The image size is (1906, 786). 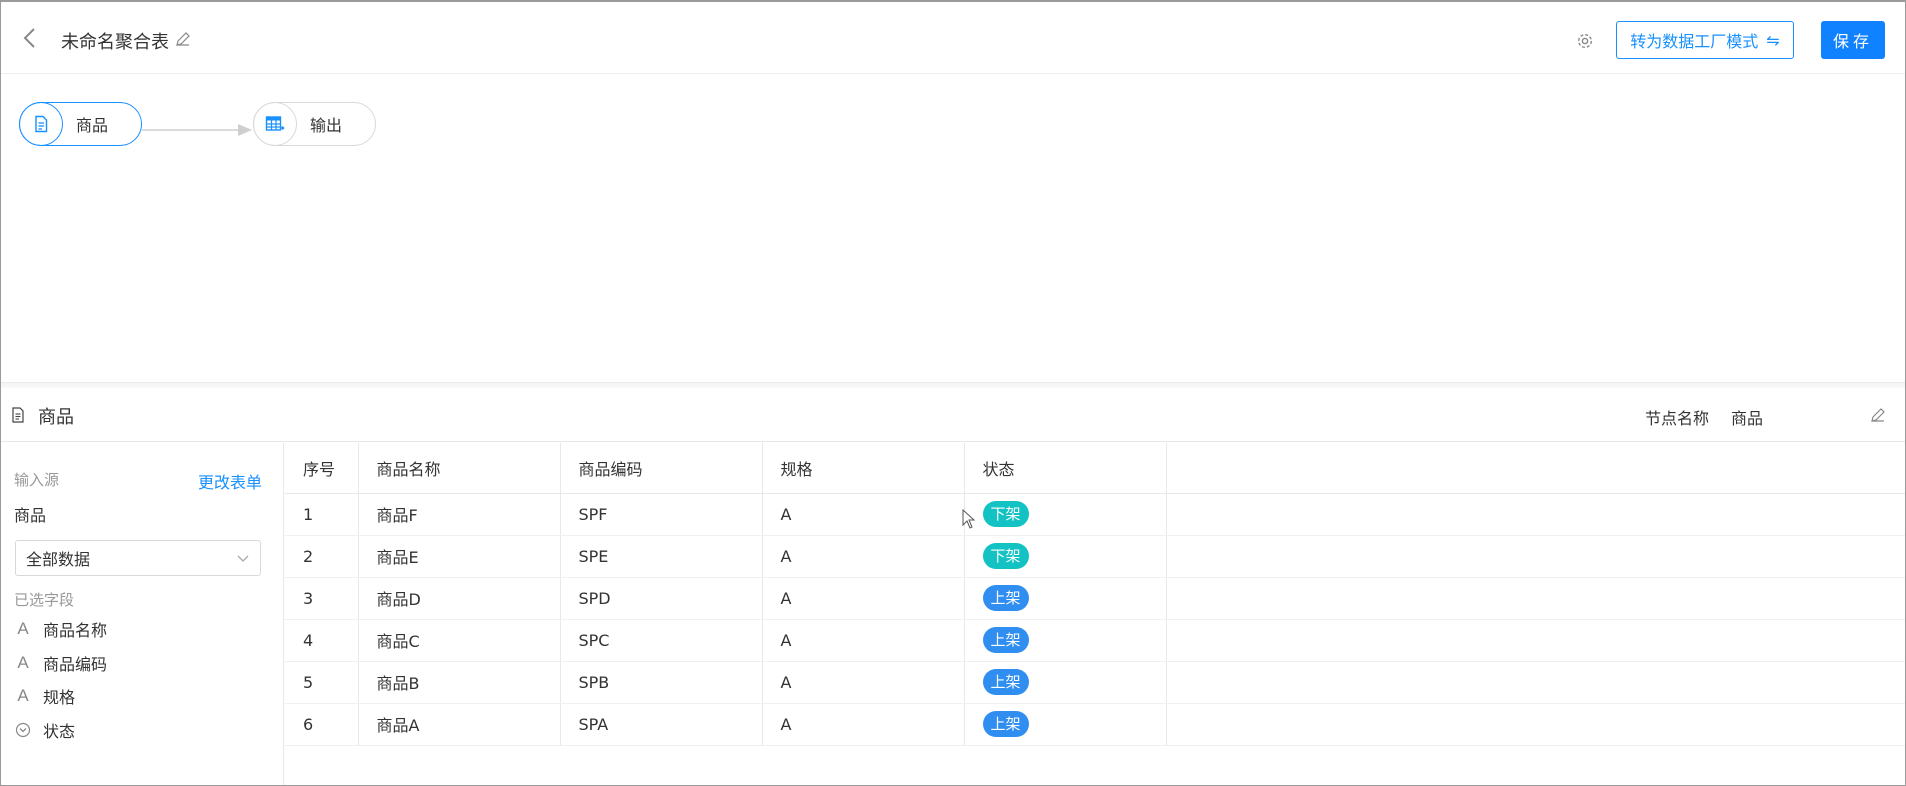 What do you see at coordinates (30, 515) in the screenshot?
I see `source-form-name: 商品` at bounding box center [30, 515].